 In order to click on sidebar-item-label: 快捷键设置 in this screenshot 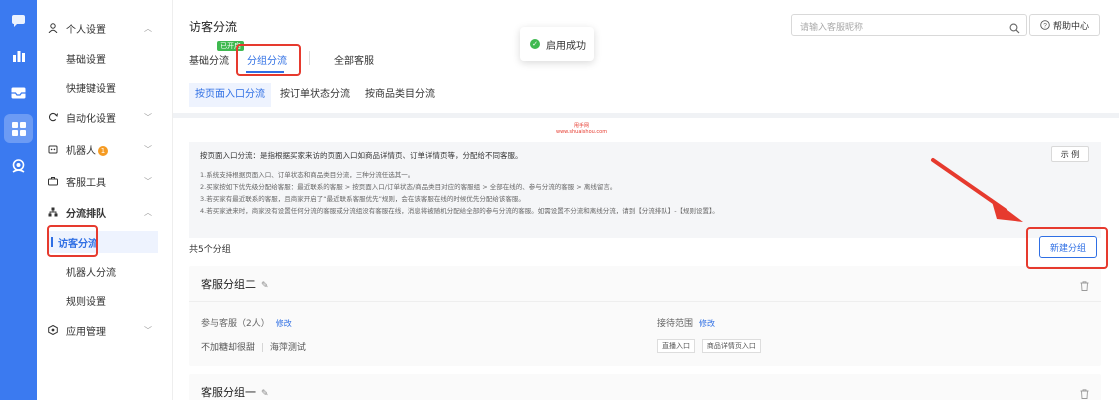, I will do `click(91, 89)`.